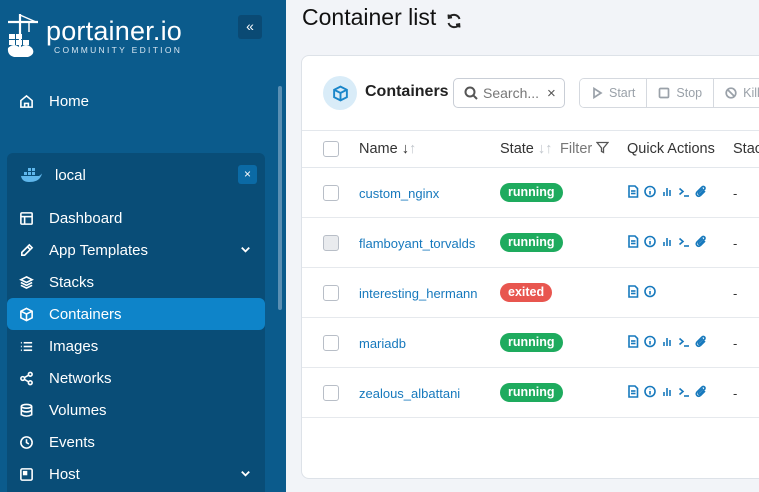 The height and width of the screenshot is (492, 759). What do you see at coordinates (746, 149) in the screenshot?
I see `stack-column-header: Stac` at bounding box center [746, 149].